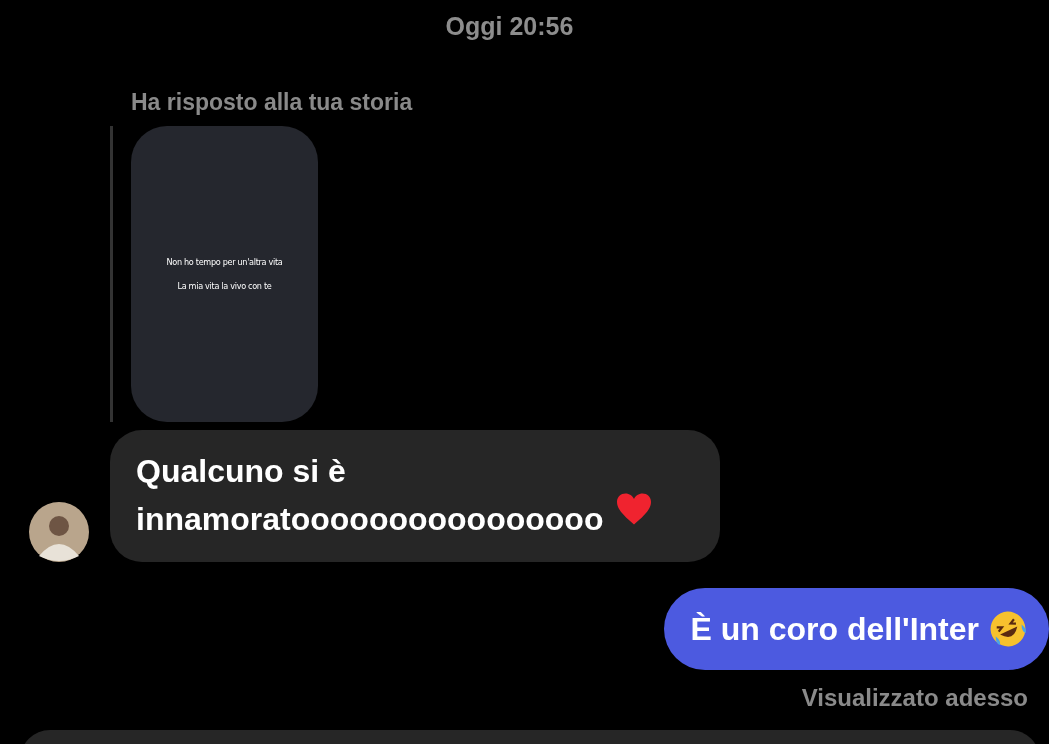 The image size is (1049, 744). Describe the element at coordinates (1008, 629) in the screenshot. I see `laughing-face-icon` at that location.